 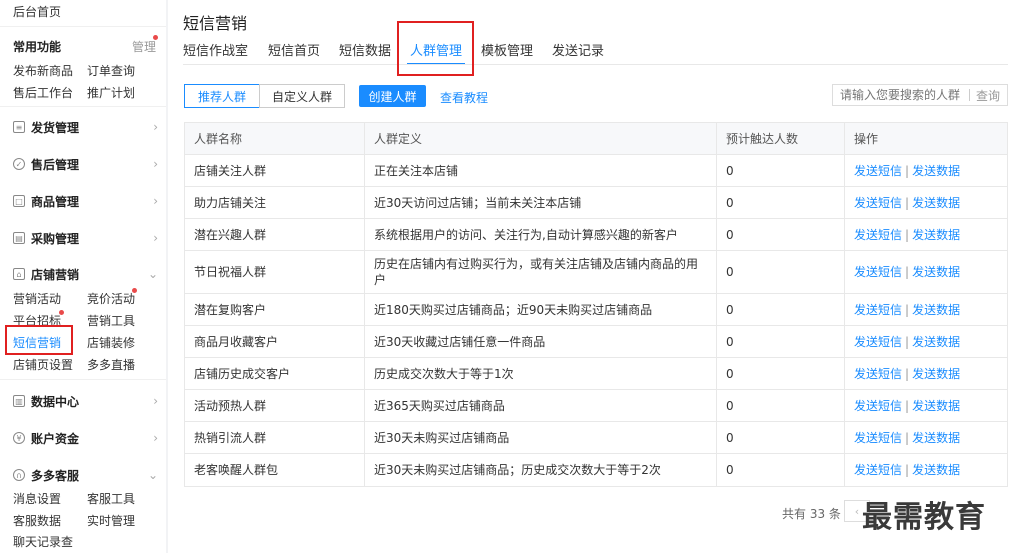 What do you see at coordinates (152, 475) in the screenshot?
I see `chevron-down-icon: ⌄` at bounding box center [152, 475].